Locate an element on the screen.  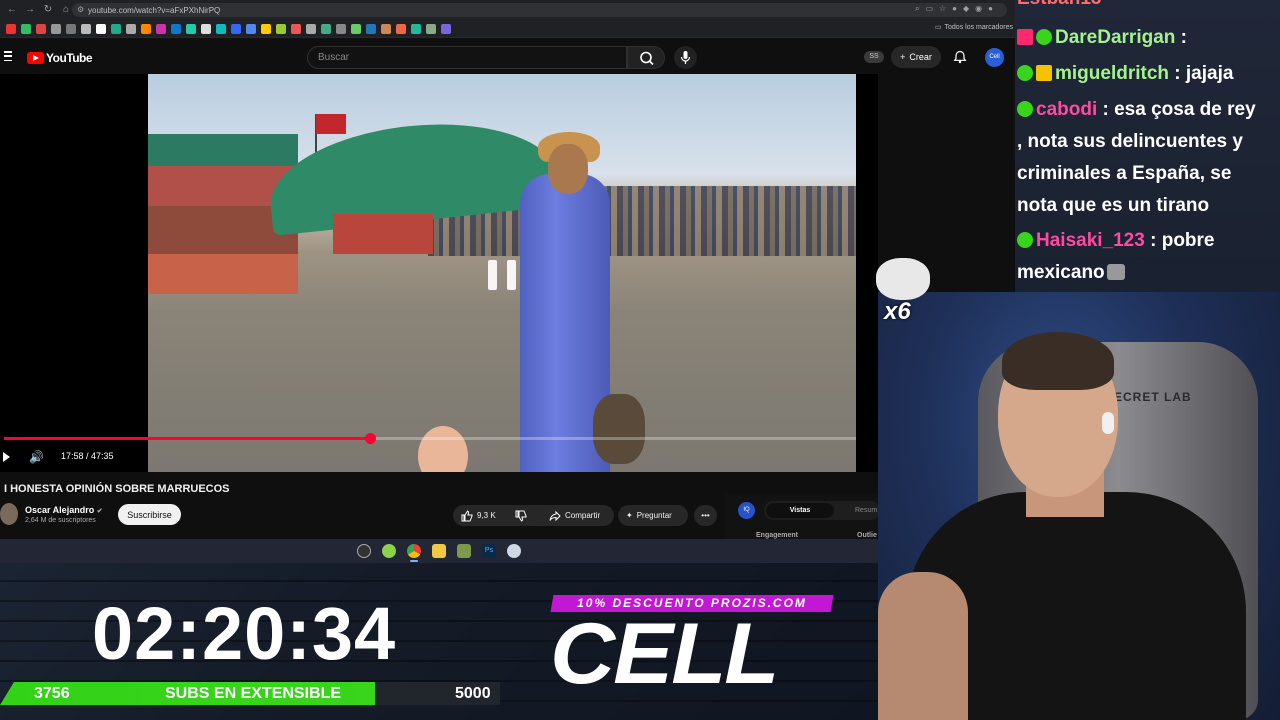
bookmarks-folder-label: Todos los marcadores is located at coordinates (978, 27).